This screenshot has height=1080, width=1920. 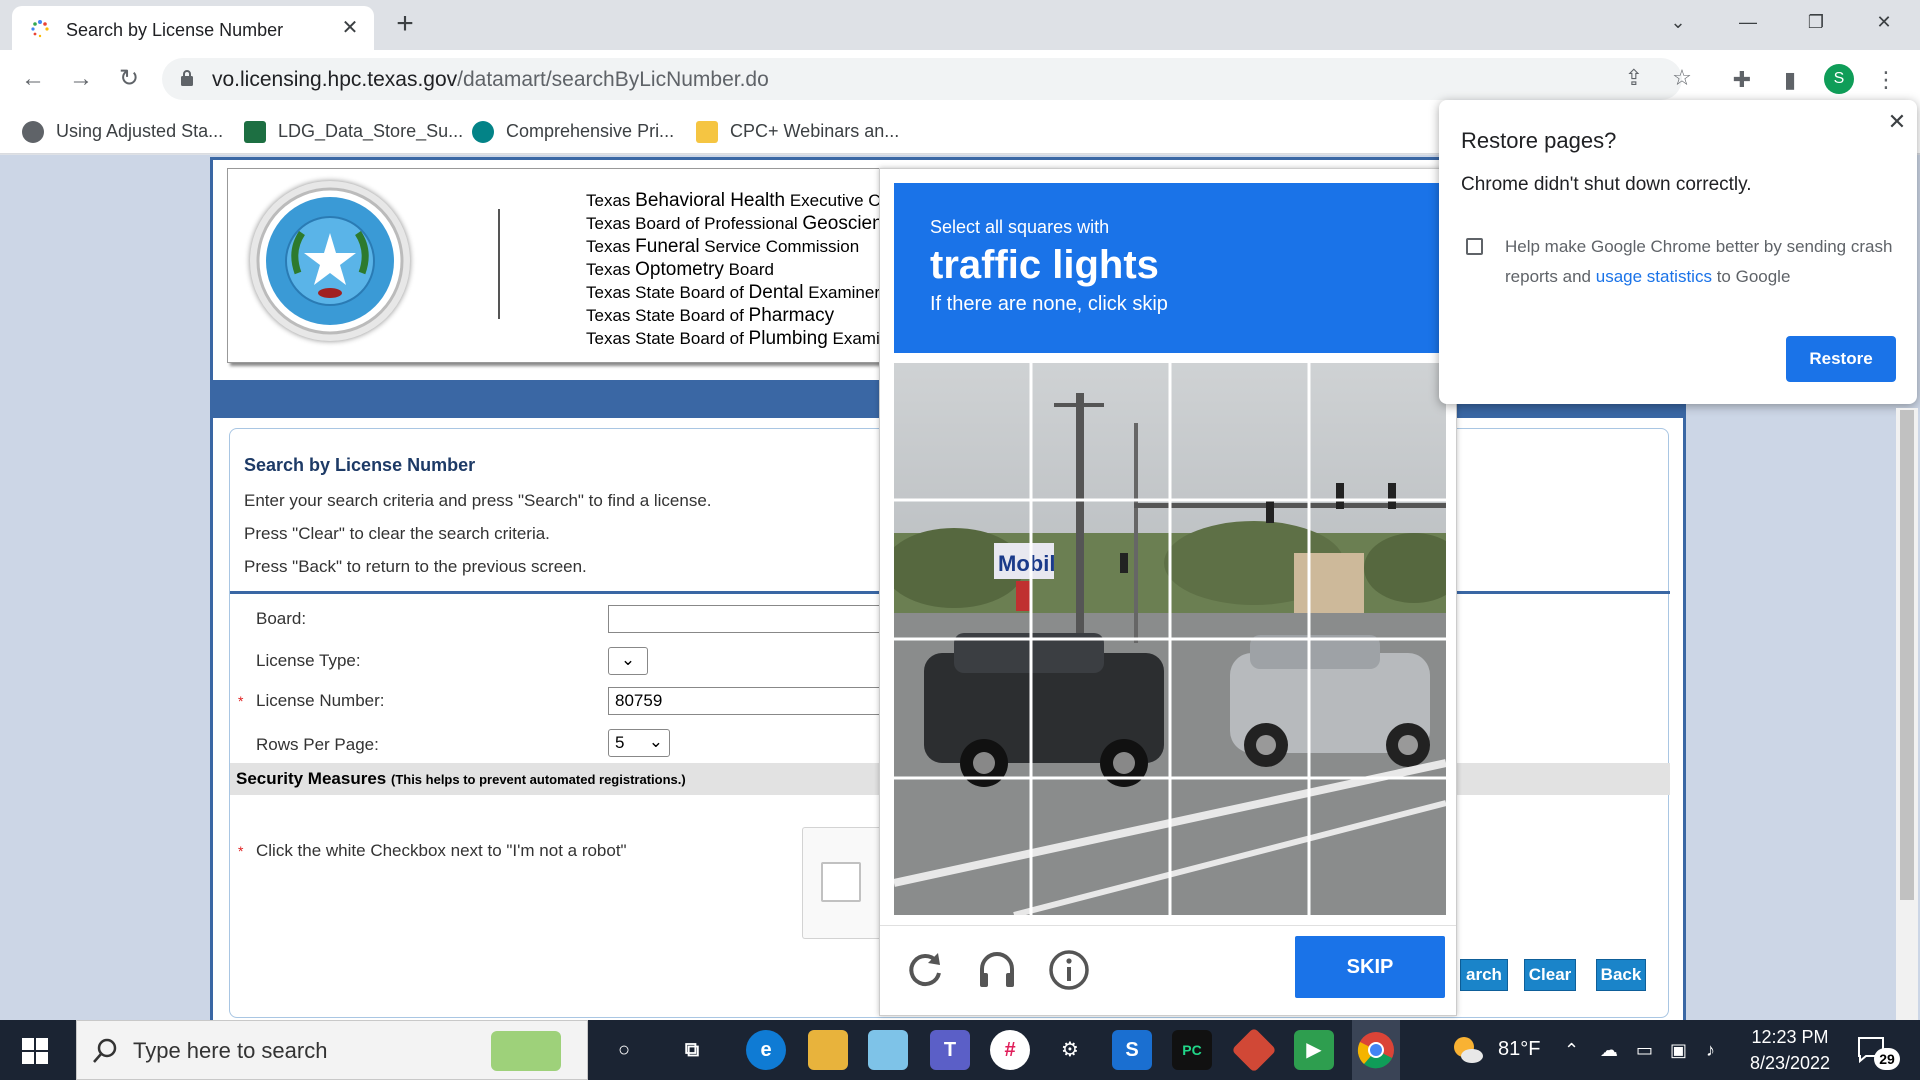 I want to click on slack-icon: #, so click(x=1010, y=1050).